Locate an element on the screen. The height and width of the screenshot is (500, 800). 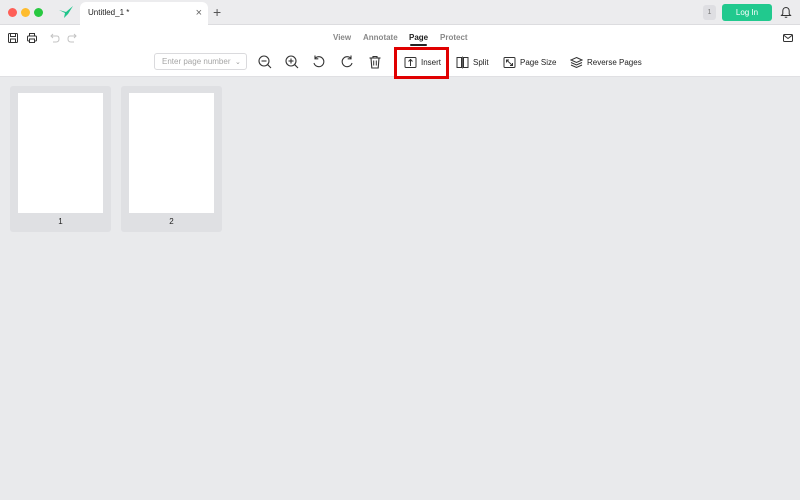
active-tab-indicator is located at coordinates (418, 45).